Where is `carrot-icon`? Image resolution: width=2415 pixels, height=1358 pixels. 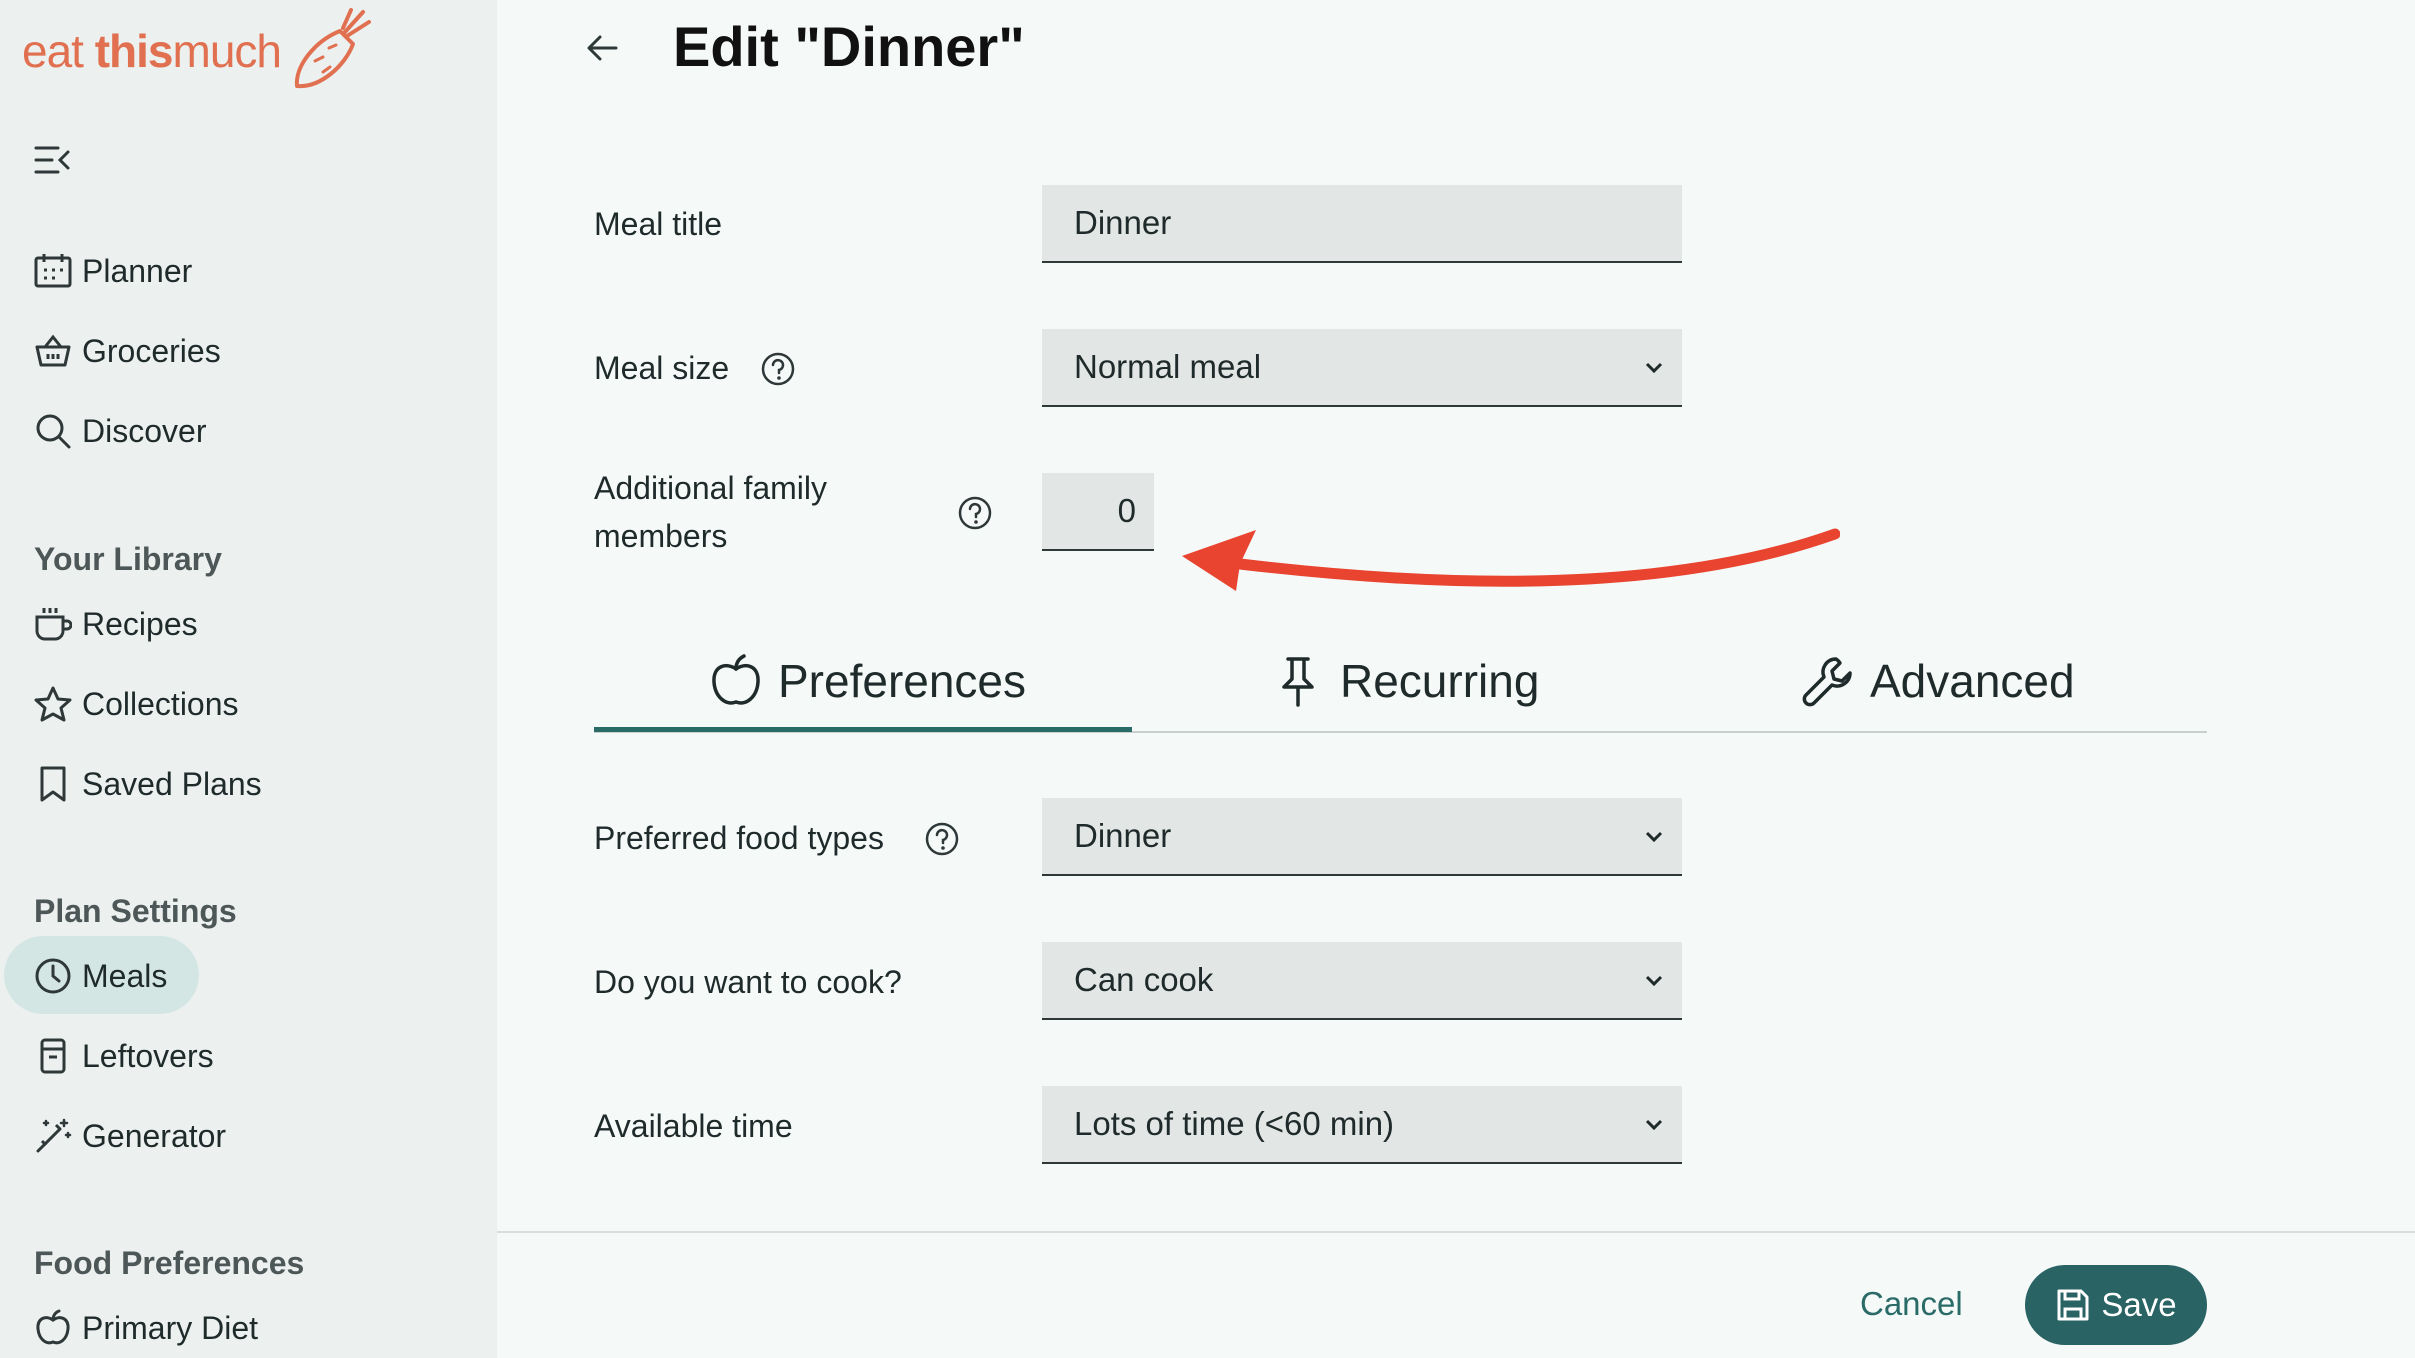 carrot-icon is located at coordinates (332, 48).